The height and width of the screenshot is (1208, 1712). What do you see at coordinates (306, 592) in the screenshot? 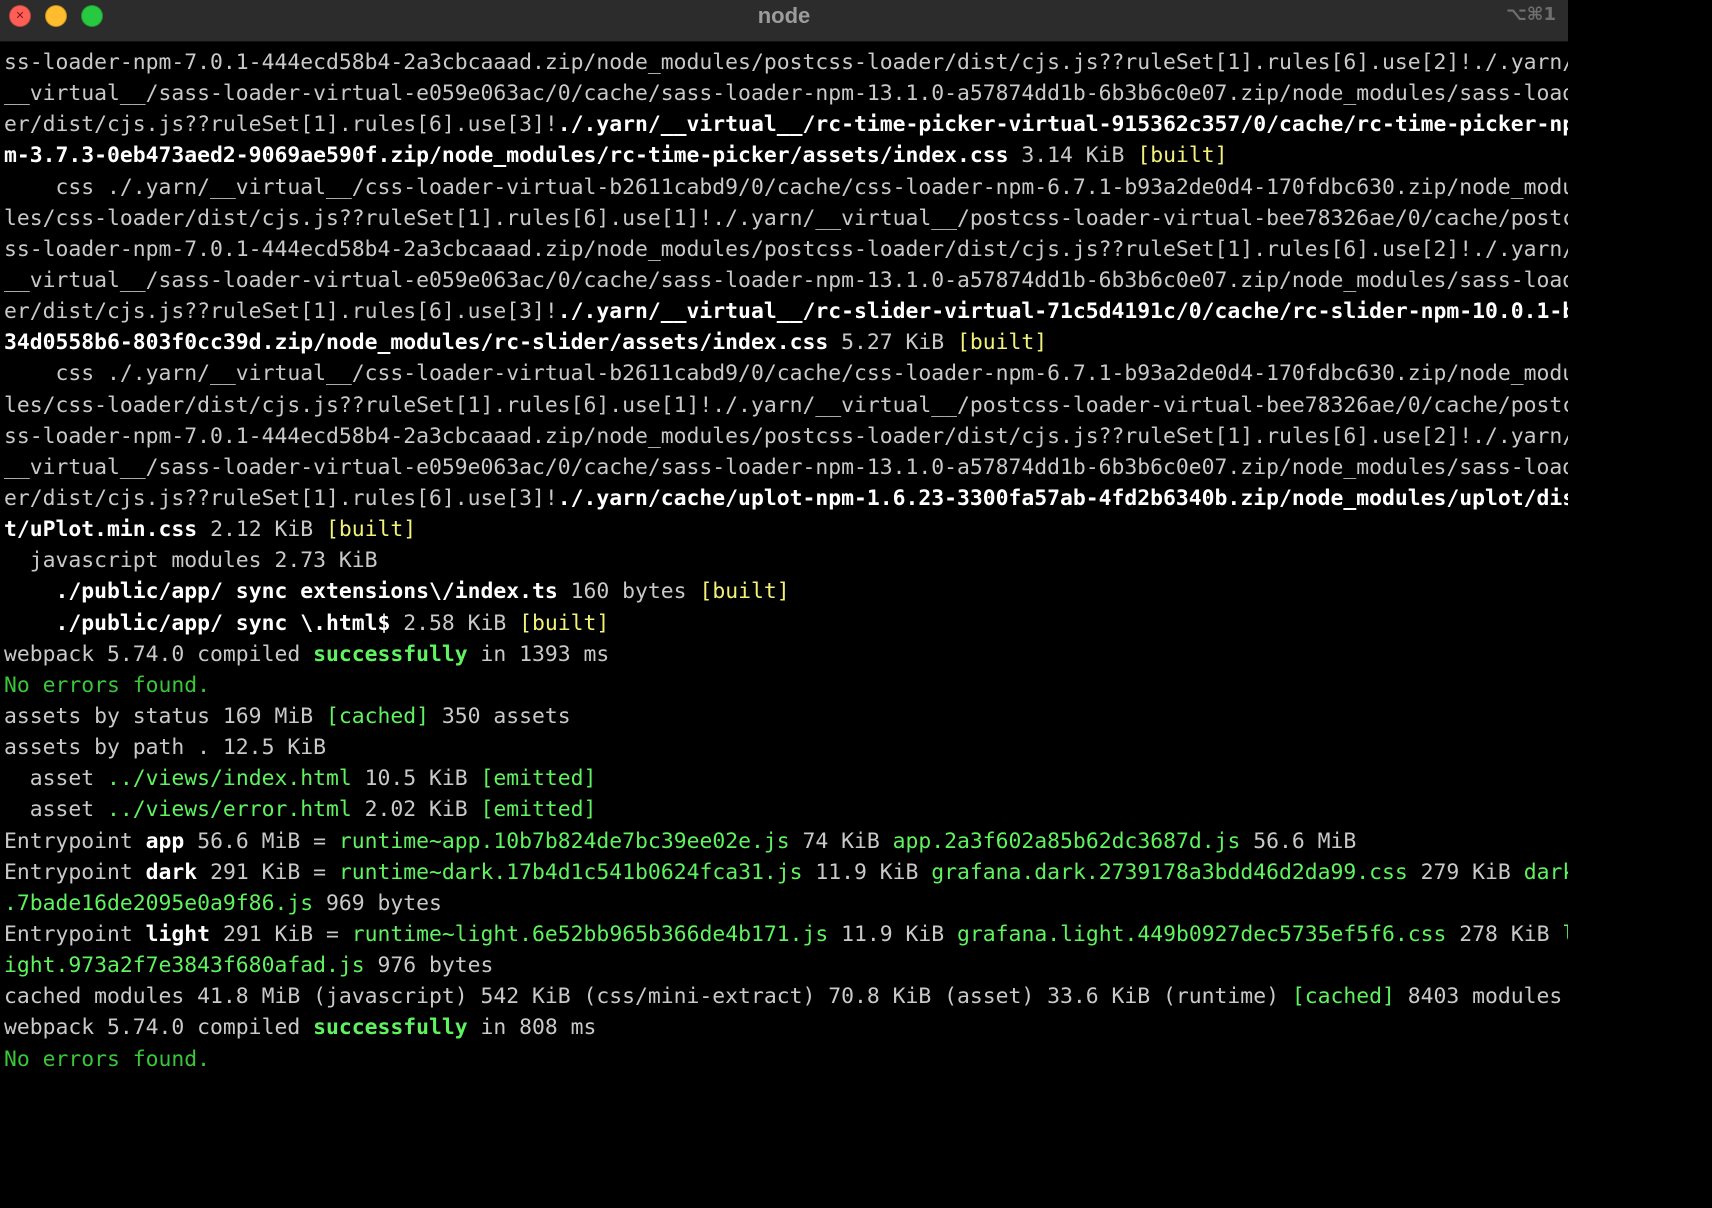
I see `terminal-text-segment: ./public/app/ sync extensions\/index.ts` at bounding box center [306, 592].